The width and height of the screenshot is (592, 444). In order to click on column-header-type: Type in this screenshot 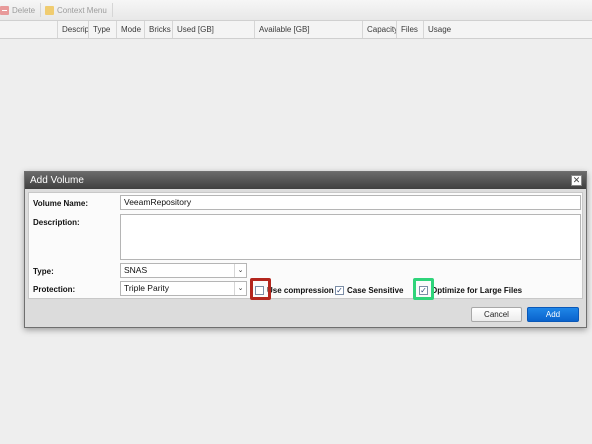, I will do `click(102, 29)`.